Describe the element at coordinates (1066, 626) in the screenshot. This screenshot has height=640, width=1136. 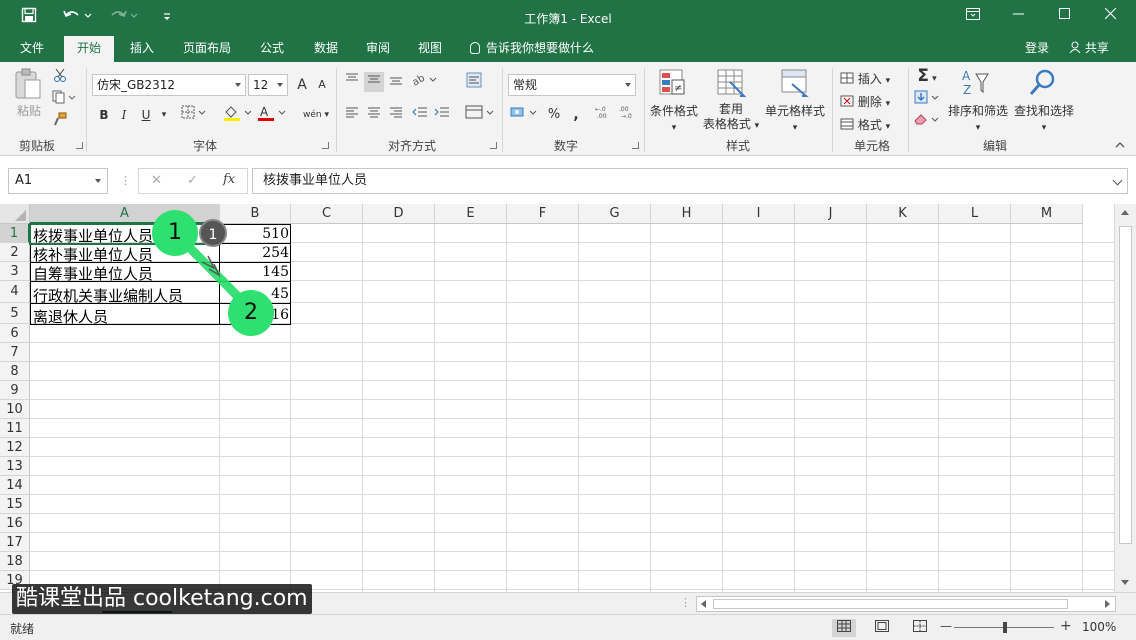
I see `zoom-in-button: +` at that location.